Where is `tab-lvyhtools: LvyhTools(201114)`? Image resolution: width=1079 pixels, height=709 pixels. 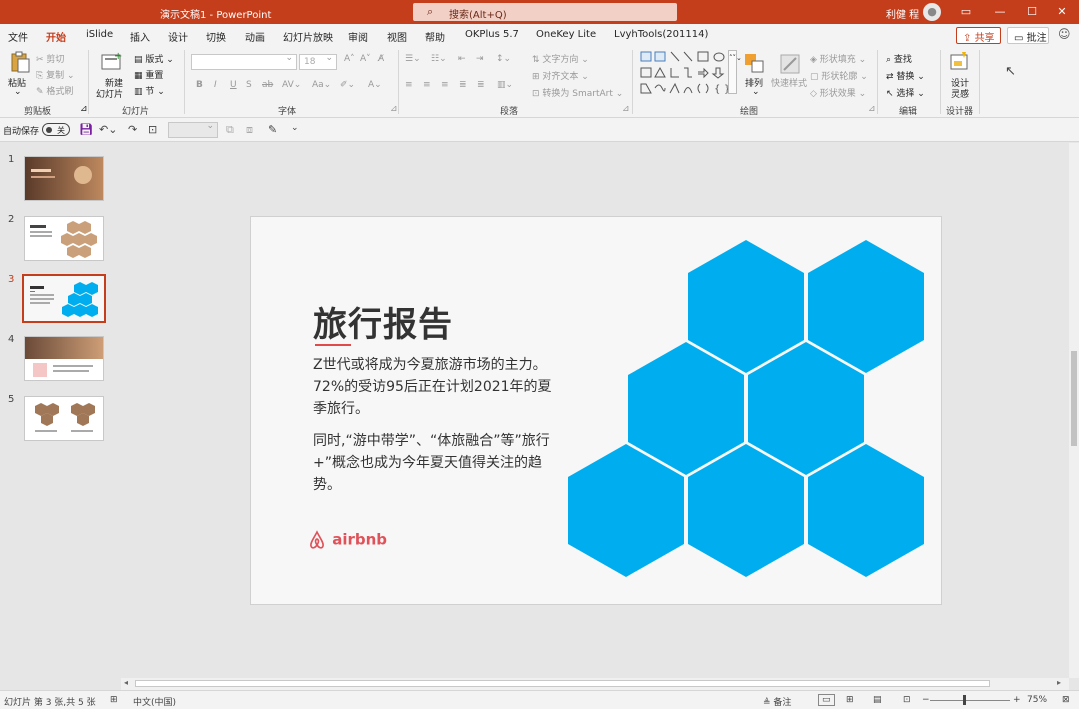
tab-lvyhtools: LvyhTools(201114) is located at coordinates (661, 34).